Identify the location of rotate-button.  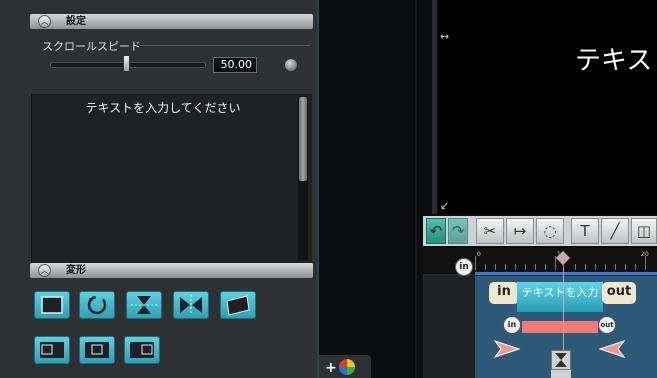
(97, 305).